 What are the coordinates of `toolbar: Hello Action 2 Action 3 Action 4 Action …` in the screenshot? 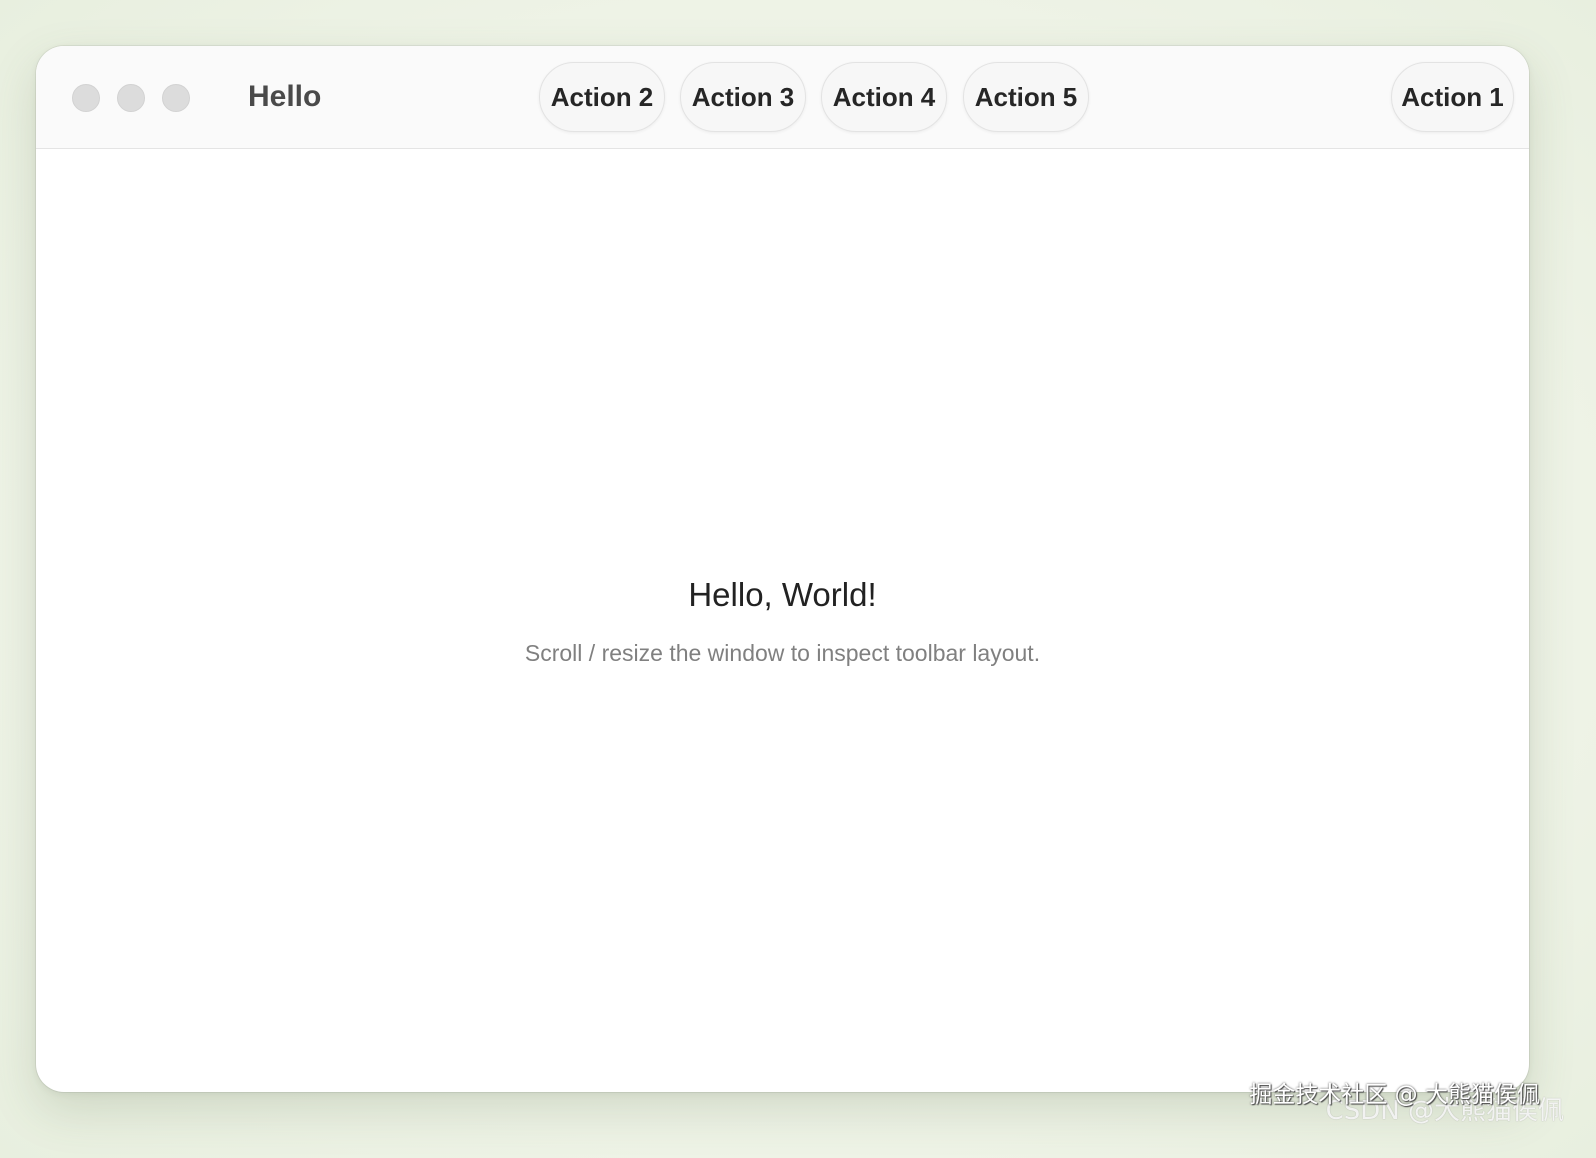 It's located at (782, 97).